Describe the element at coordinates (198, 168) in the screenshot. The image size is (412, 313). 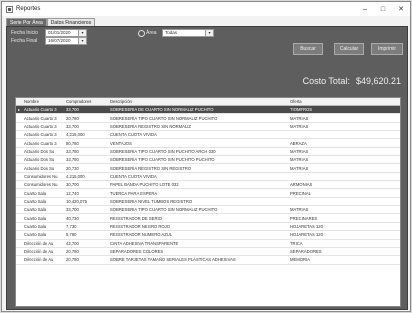
I see `cell-descripcion: SOBRESERIA REGISTRO SIN REGISTRO` at that location.